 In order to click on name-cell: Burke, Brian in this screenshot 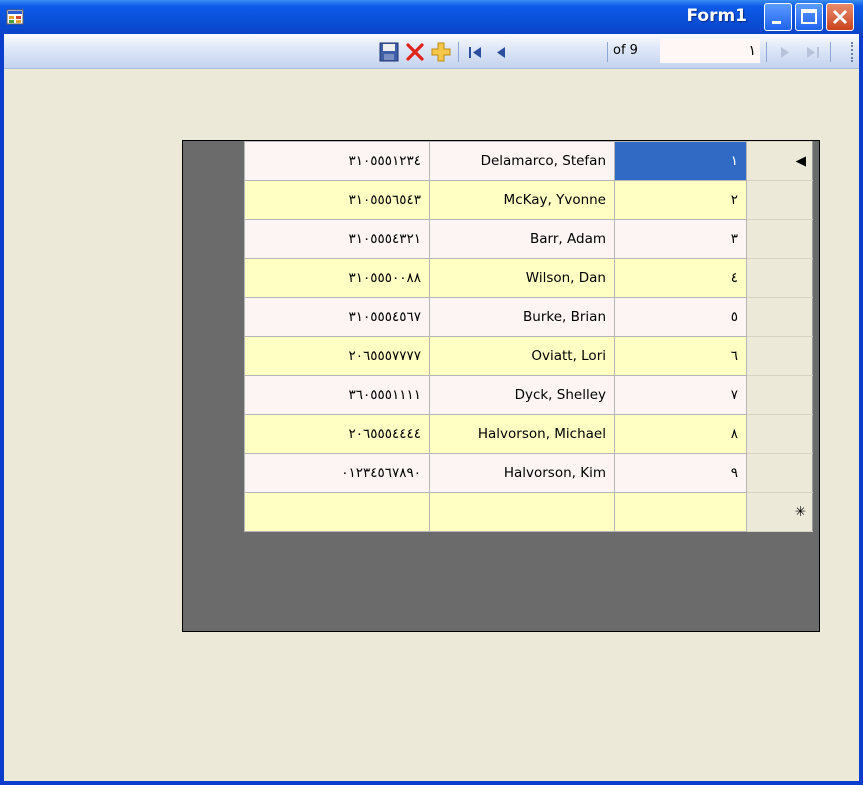, I will do `click(522, 317)`.